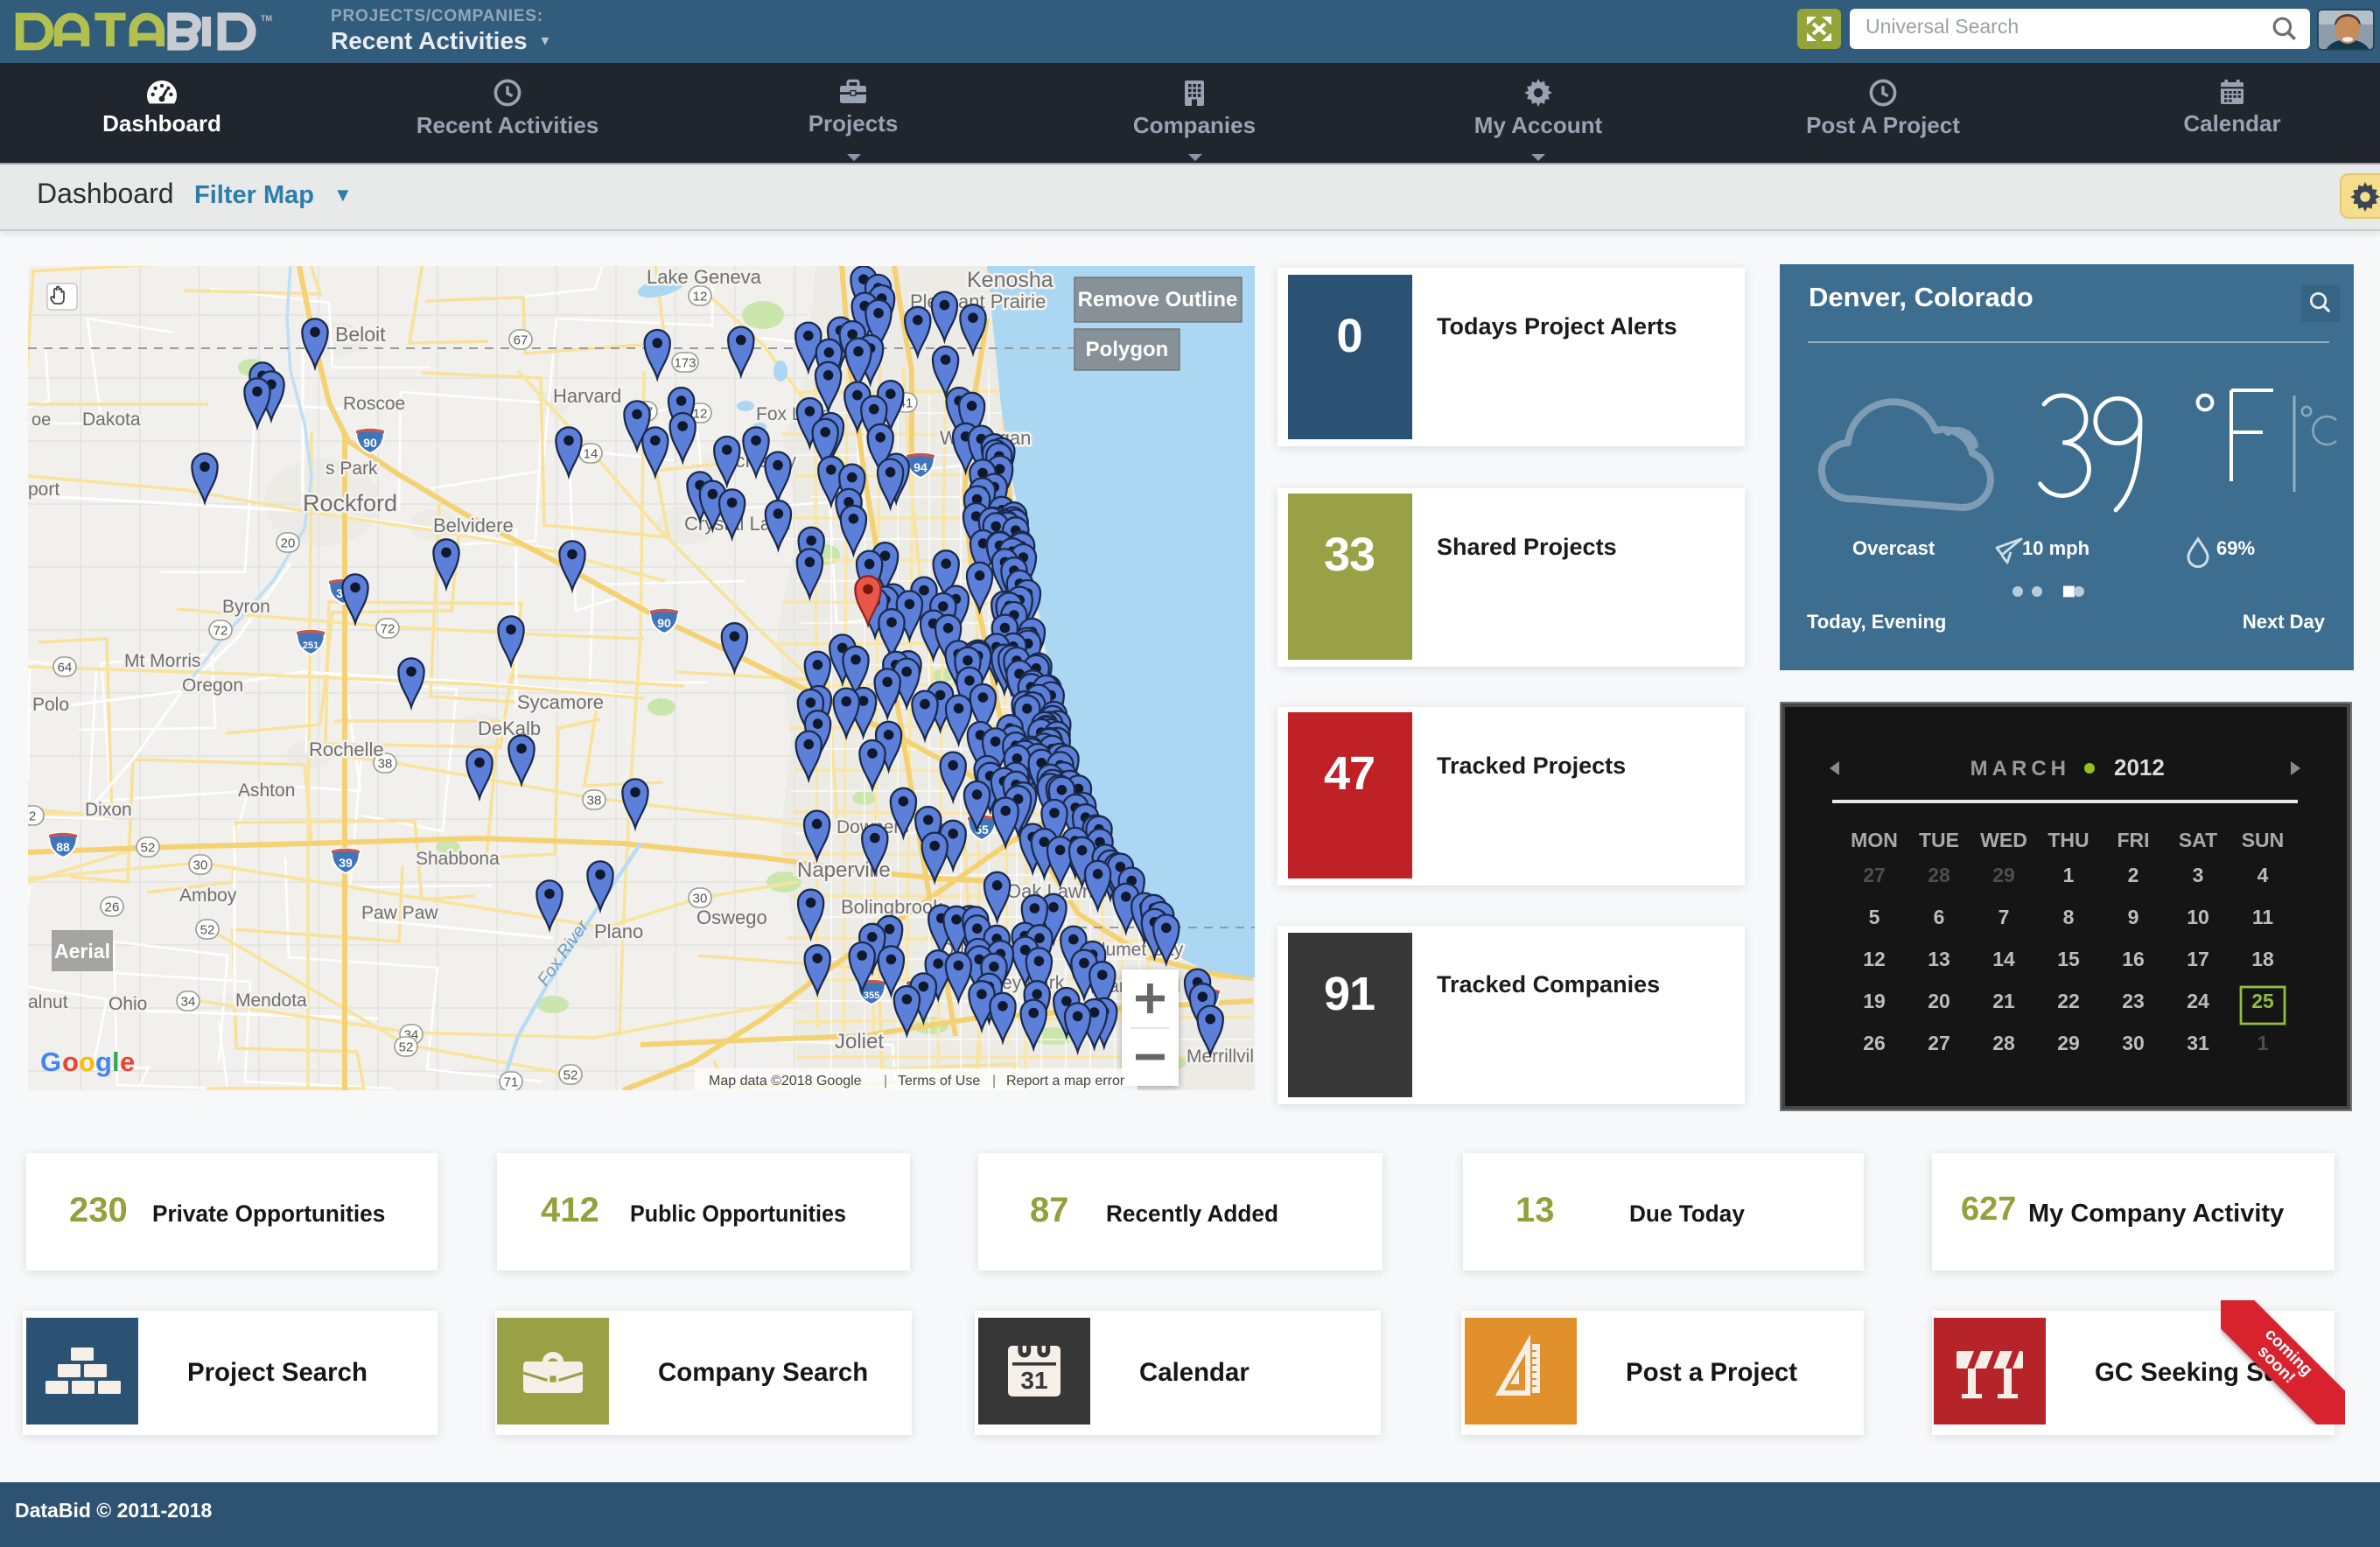 This screenshot has height=1547, width=2380. I want to click on svg-text: 355, so click(871, 995).